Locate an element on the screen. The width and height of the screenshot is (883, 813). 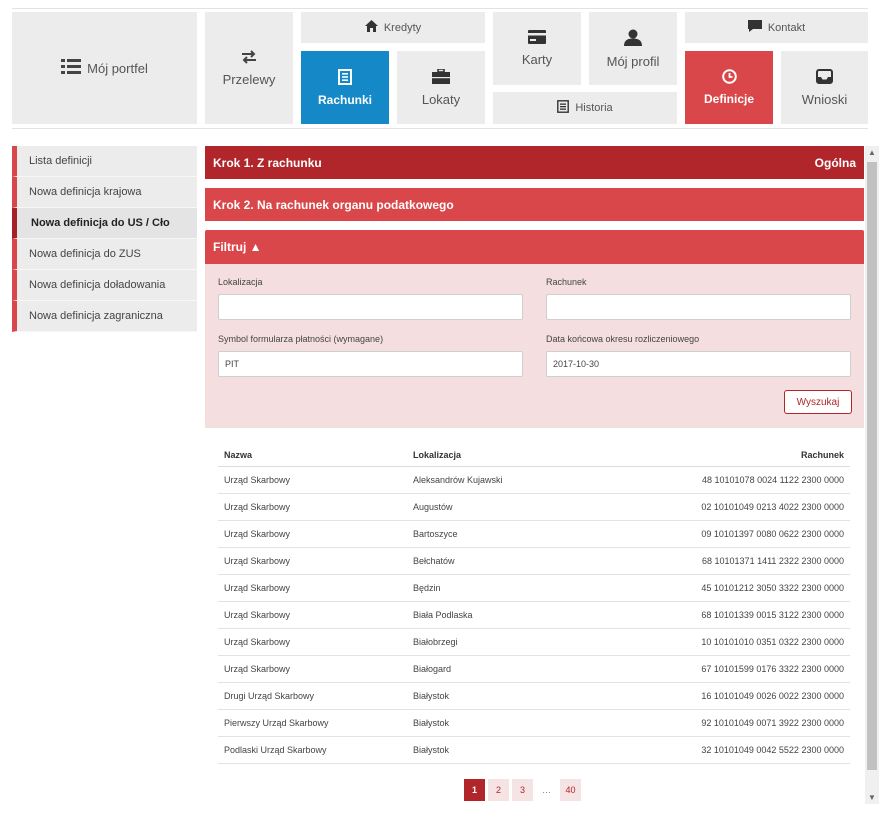
nav-deposits-label: Lokaty is located at coordinates (441, 99).